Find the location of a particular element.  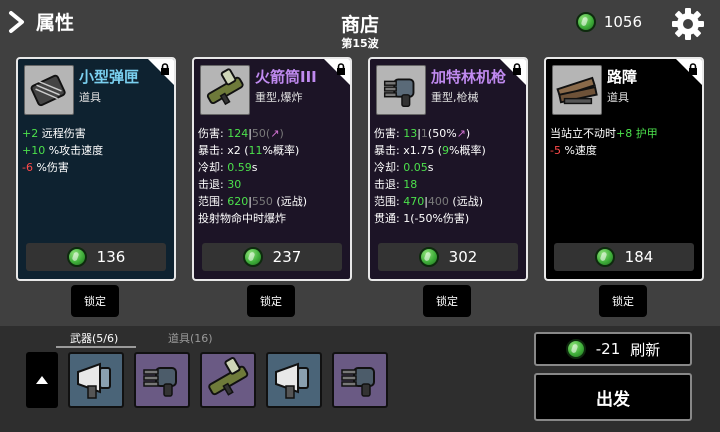

stat-line: 范围: 470|400 (远战) is located at coordinates (430, 201).